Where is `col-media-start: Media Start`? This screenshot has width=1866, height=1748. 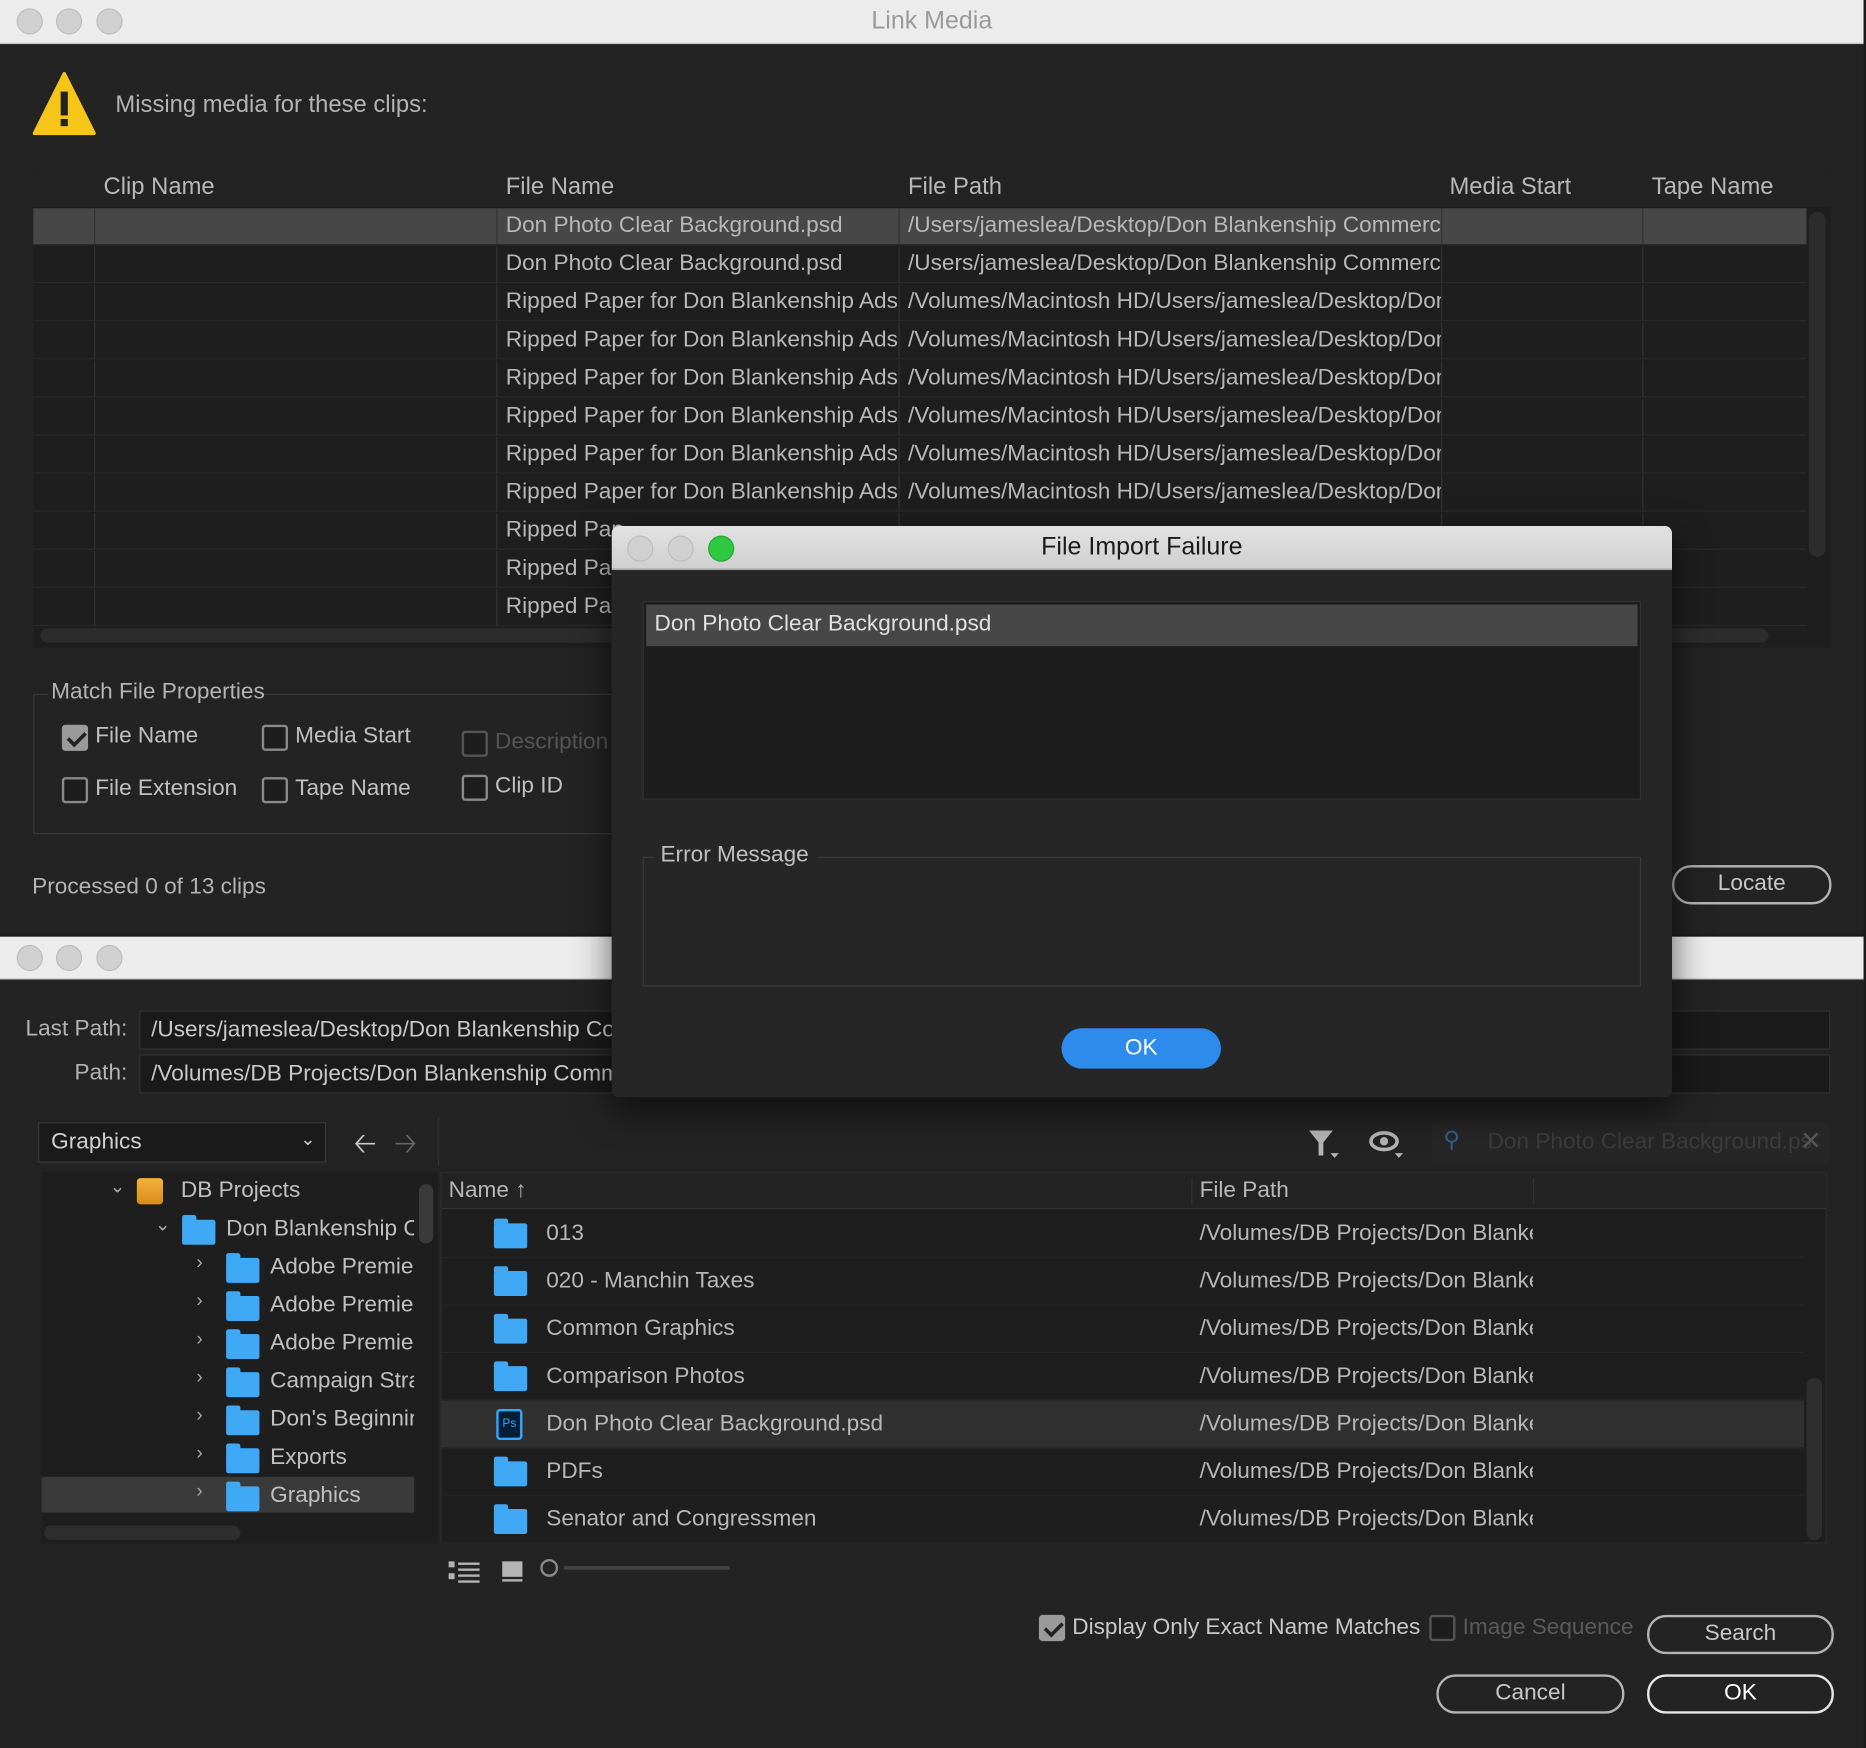 col-media-start: Media Start is located at coordinates (1510, 187).